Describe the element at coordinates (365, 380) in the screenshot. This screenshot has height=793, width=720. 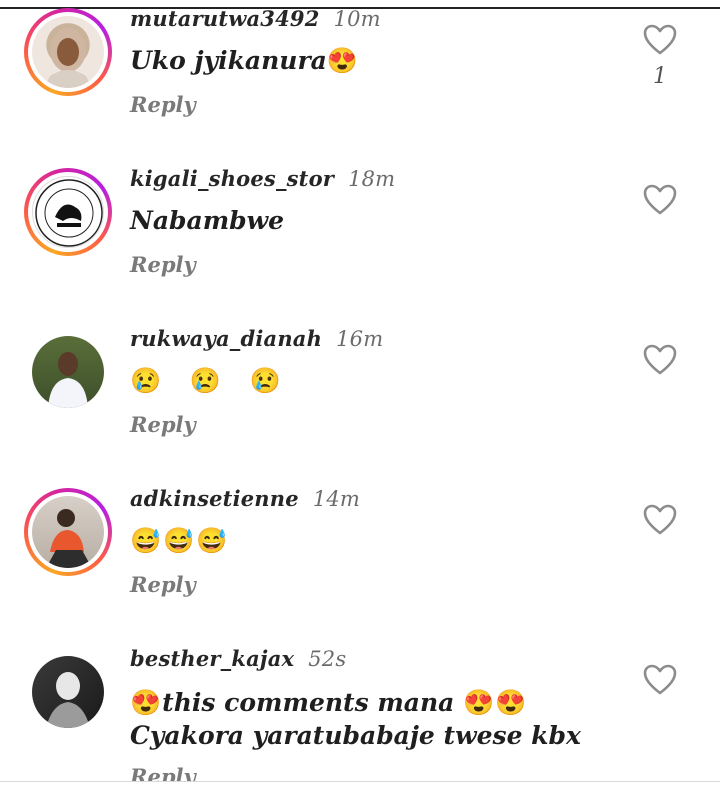
I see `comment-text: 😢 😢 😢` at that location.